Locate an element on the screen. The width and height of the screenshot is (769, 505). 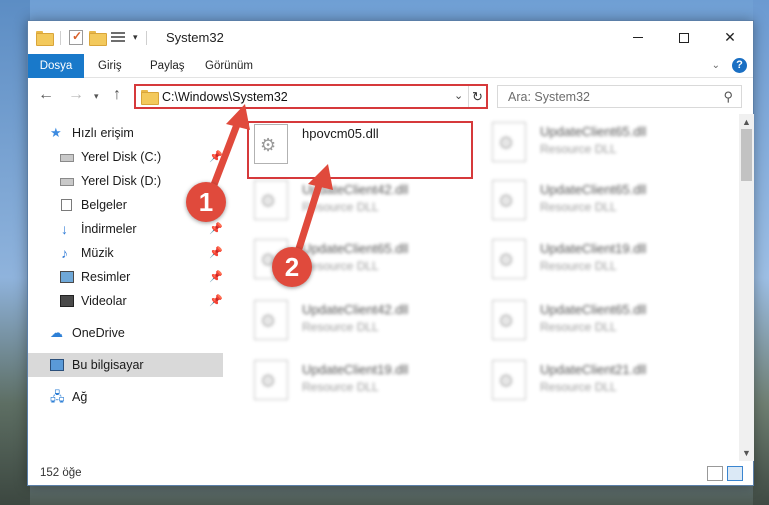
callout-step-two: 2 is located at coordinates (292, 267).